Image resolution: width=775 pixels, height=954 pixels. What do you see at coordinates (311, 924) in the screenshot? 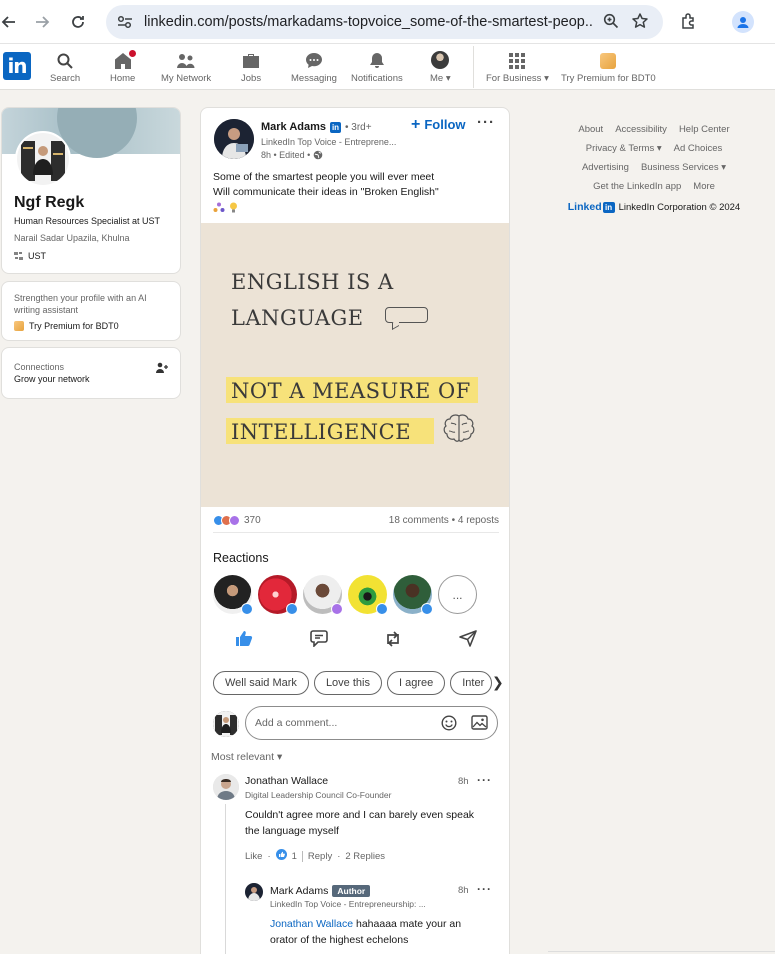
I see `mention-link: Jonathan Wallace` at bounding box center [311, 924].